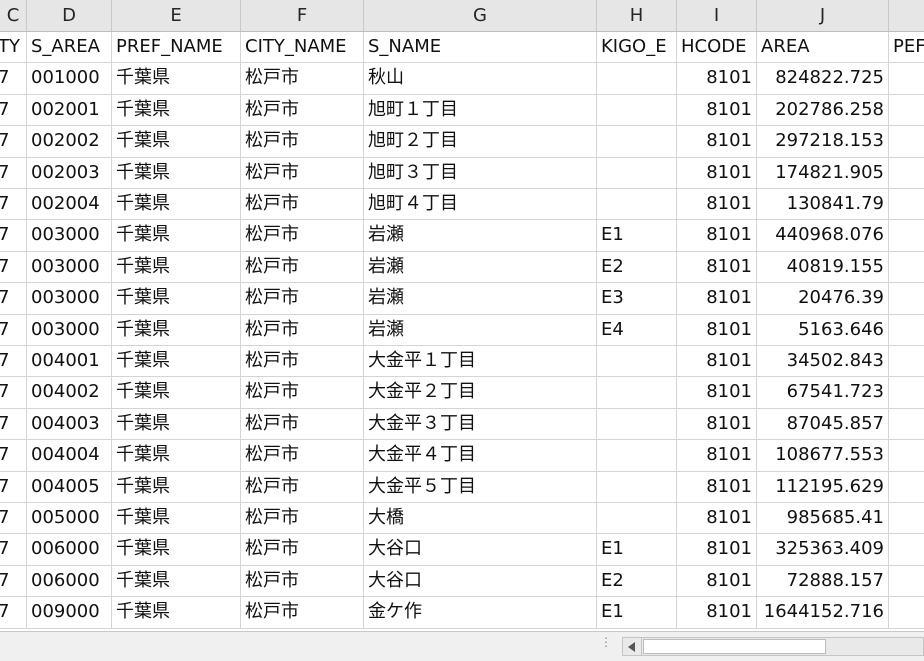 The width and height of the screenshot is (924, 661). What do you see at coordinates (734, 646) in the screenshot?
I see `scroll-thumb` at bounding box center [734, 646].